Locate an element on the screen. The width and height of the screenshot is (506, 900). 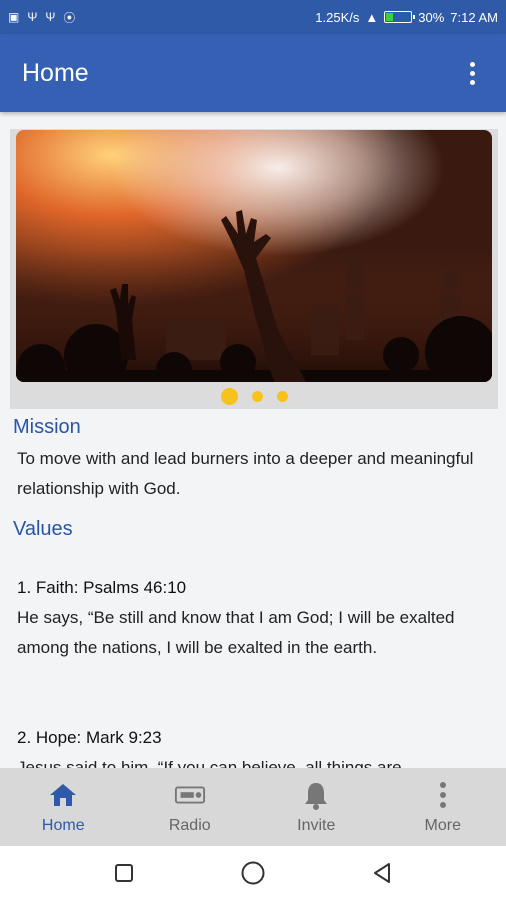
status-icons-right: 1.25K/s ▲ 30% 7:12 AM is located at coordinates (406, 17).